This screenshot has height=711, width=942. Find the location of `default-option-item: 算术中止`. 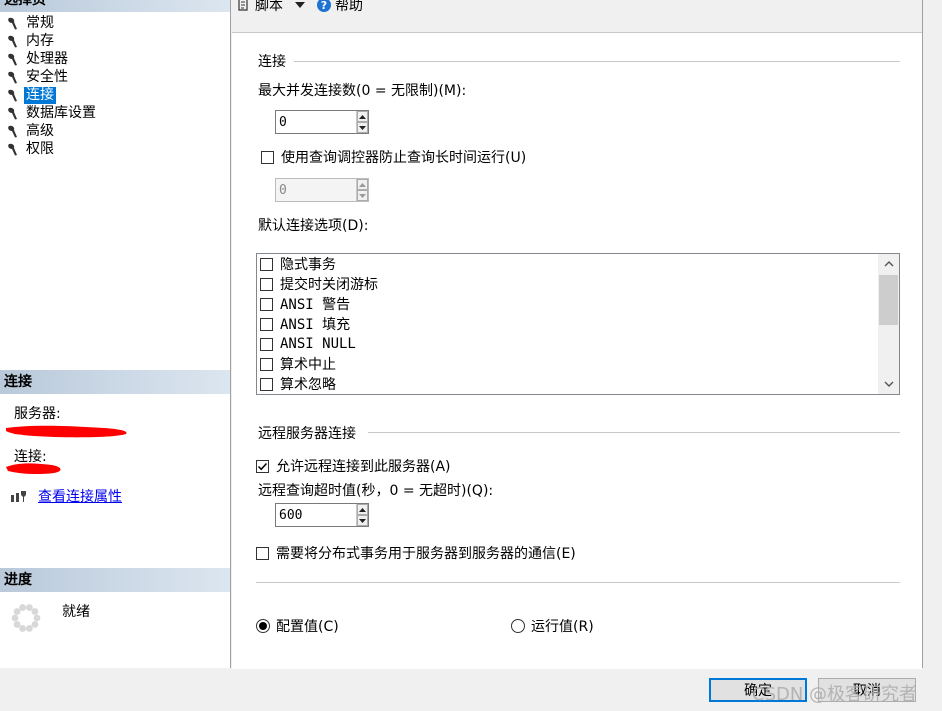

default-option-item: 算术中止 is located at coordinates (319, 364).